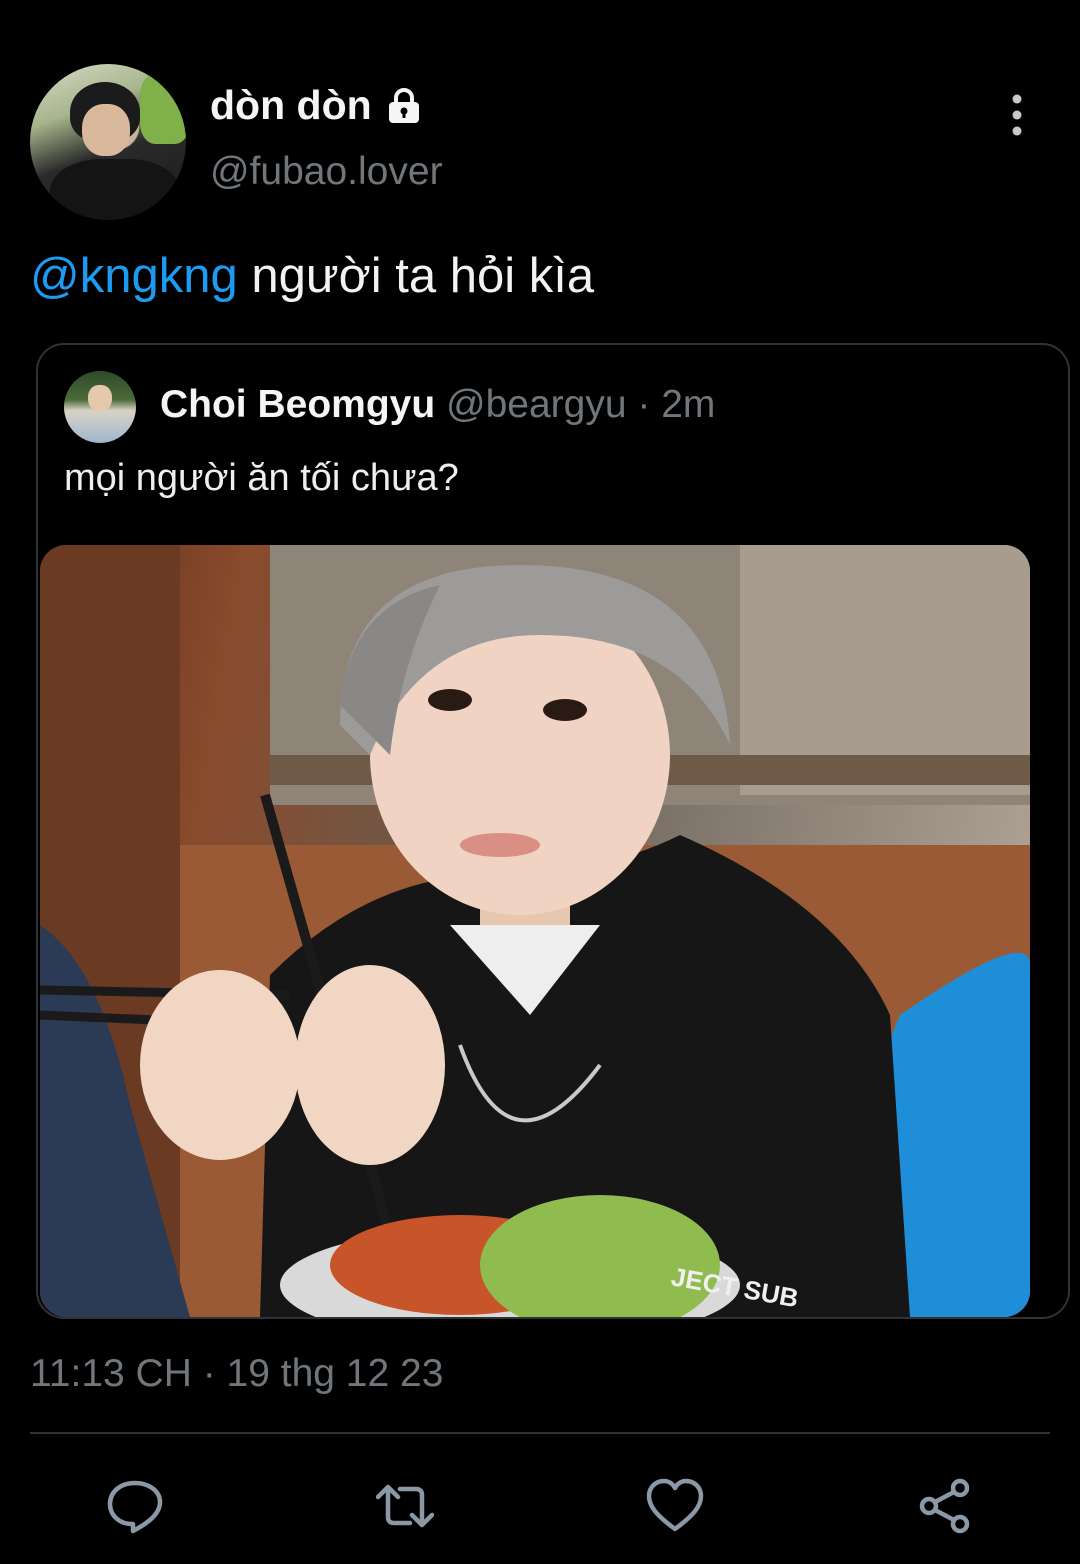 The image size is (1080, 1564). Describe the element at coordinates (326, 172) in the screenshot. I see `author-handle: @fubao.lover` at that location.